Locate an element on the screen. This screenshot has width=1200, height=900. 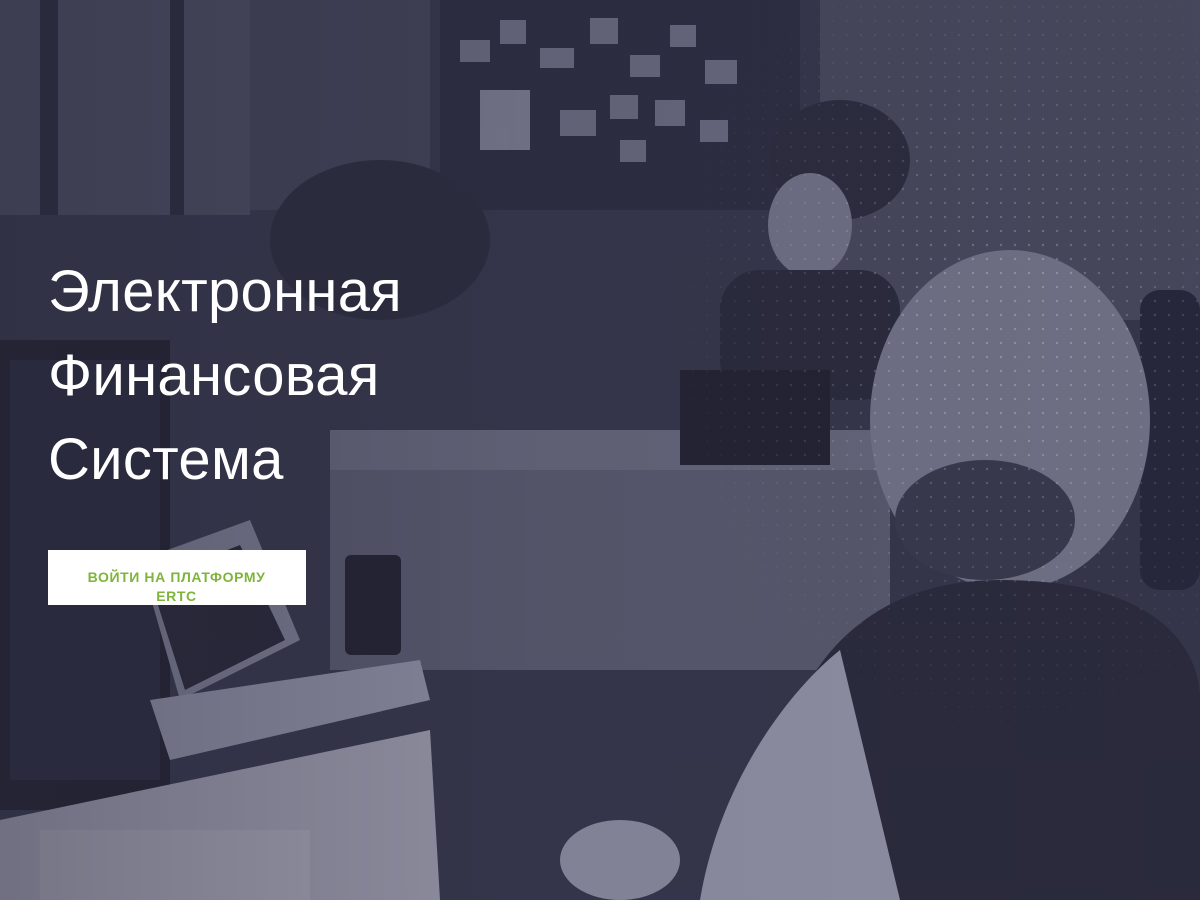
hero-title-line: Финансовая is located at coordinates (214, 375).